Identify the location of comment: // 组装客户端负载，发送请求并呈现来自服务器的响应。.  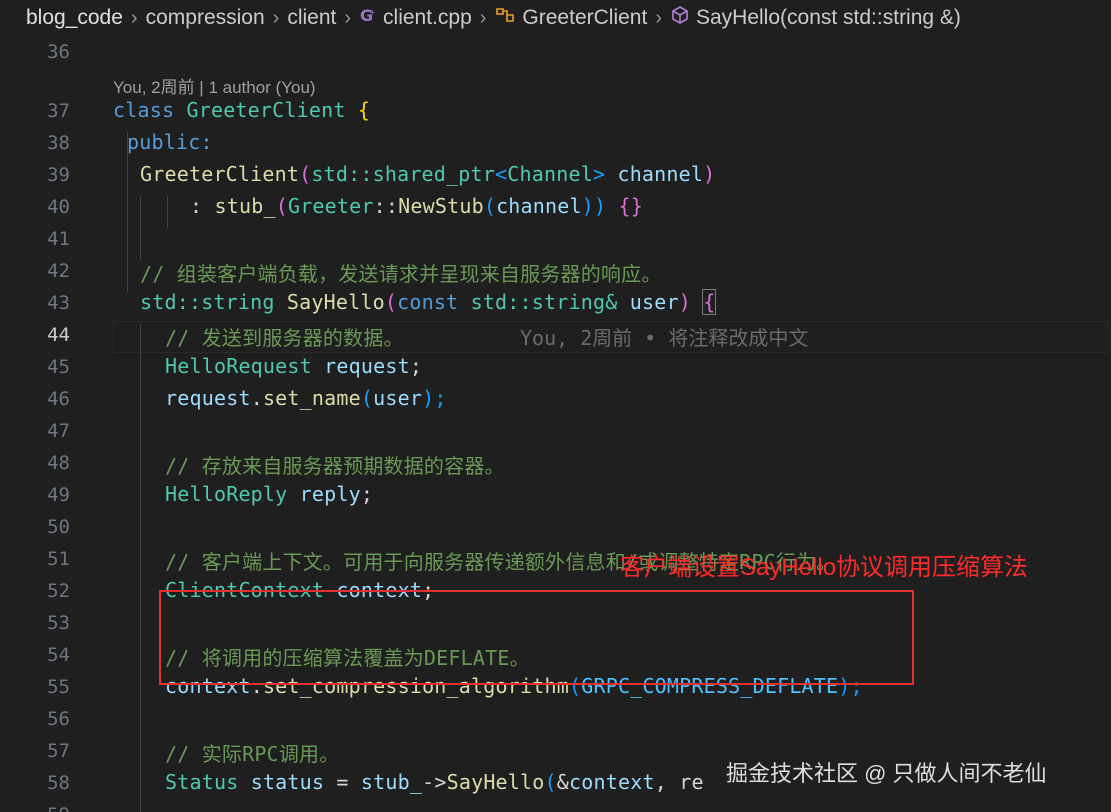
(401, 274).